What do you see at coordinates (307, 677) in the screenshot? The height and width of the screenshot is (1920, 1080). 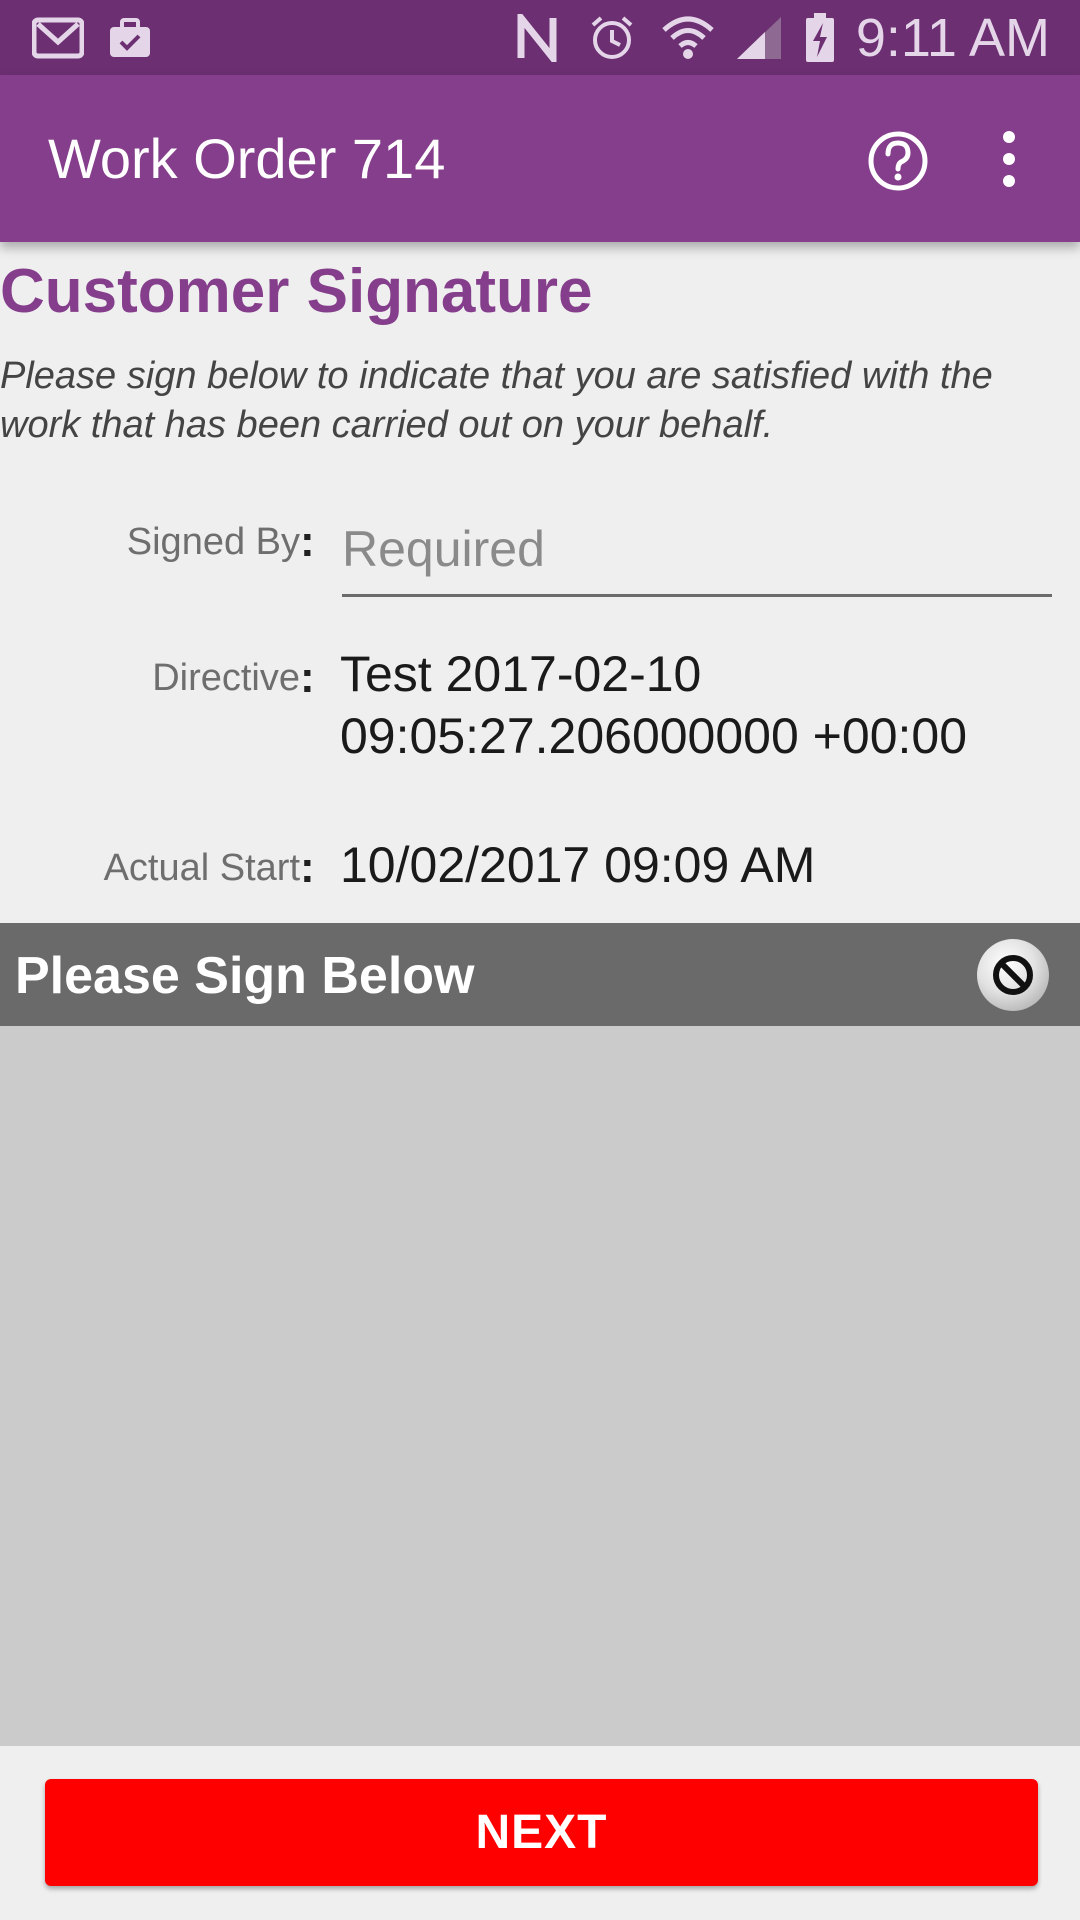 I see `directive-colon: :` at bounding box center [307, 677].